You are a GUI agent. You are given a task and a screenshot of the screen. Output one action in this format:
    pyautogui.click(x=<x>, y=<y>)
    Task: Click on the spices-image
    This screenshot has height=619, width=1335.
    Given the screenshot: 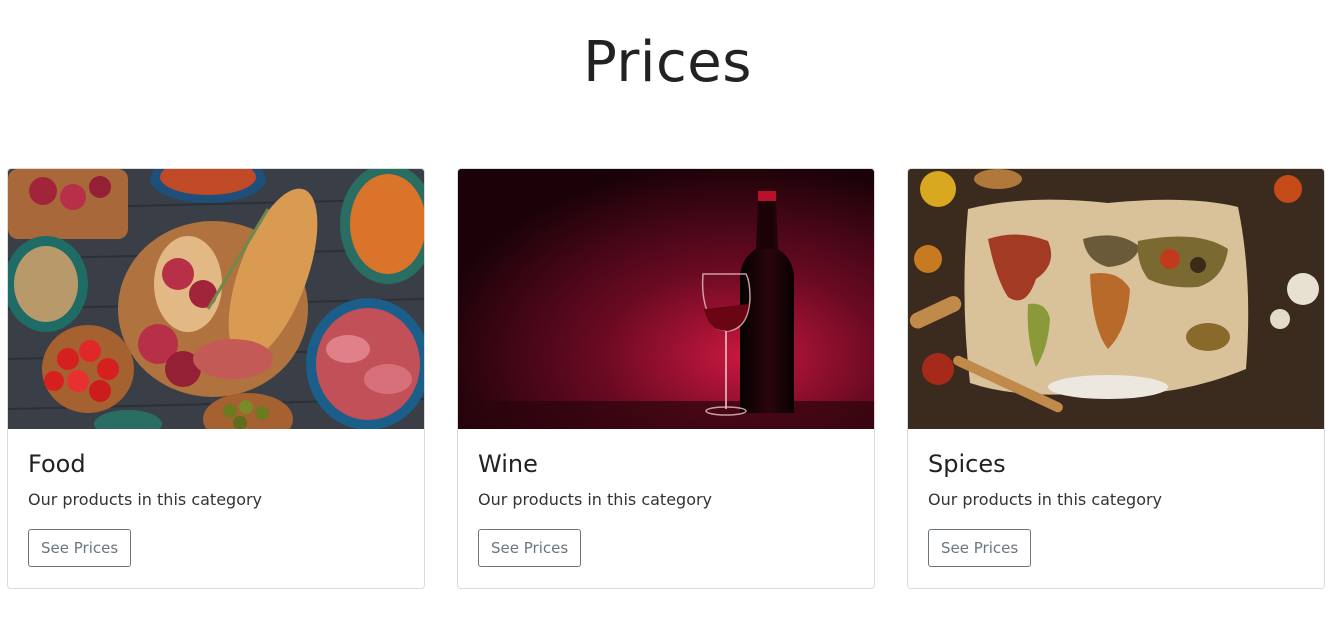 What is the action you would take?
    pyautogui.click(x=1116, y=299)
    